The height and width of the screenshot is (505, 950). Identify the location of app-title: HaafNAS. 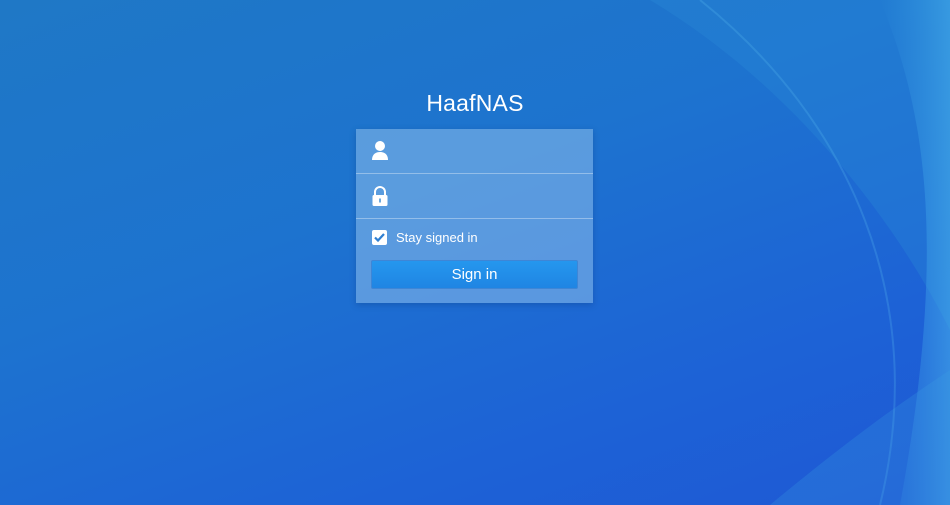
(475, 103).